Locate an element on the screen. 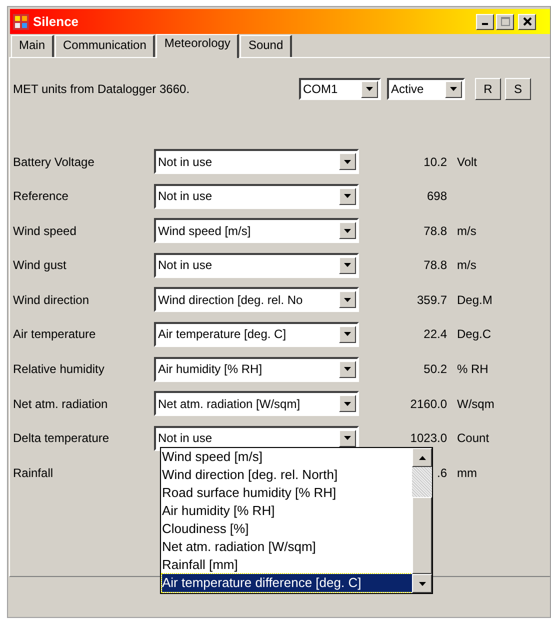  field-label: Battery Voltage is located at coordinates (54, 161).